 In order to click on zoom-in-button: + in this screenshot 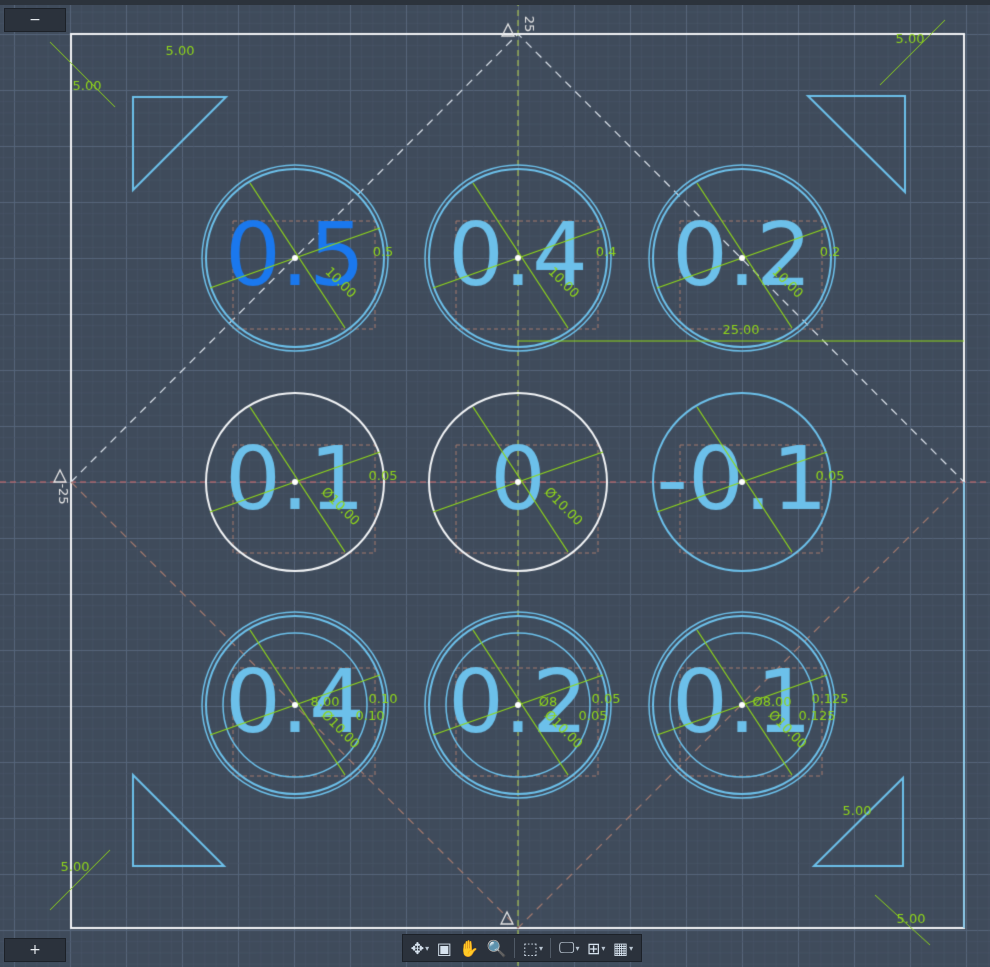, I will do `click(35, 950)`.